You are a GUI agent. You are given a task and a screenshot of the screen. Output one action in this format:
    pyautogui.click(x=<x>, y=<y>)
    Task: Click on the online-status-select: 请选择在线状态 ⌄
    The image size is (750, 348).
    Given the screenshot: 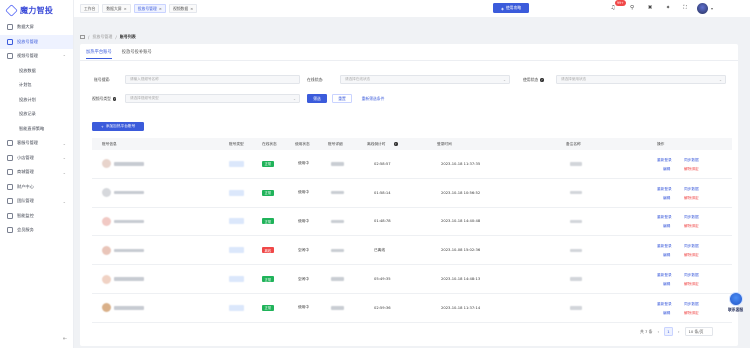 What is the action you would take?
    pyautogui.click(x=425, y=79)
    